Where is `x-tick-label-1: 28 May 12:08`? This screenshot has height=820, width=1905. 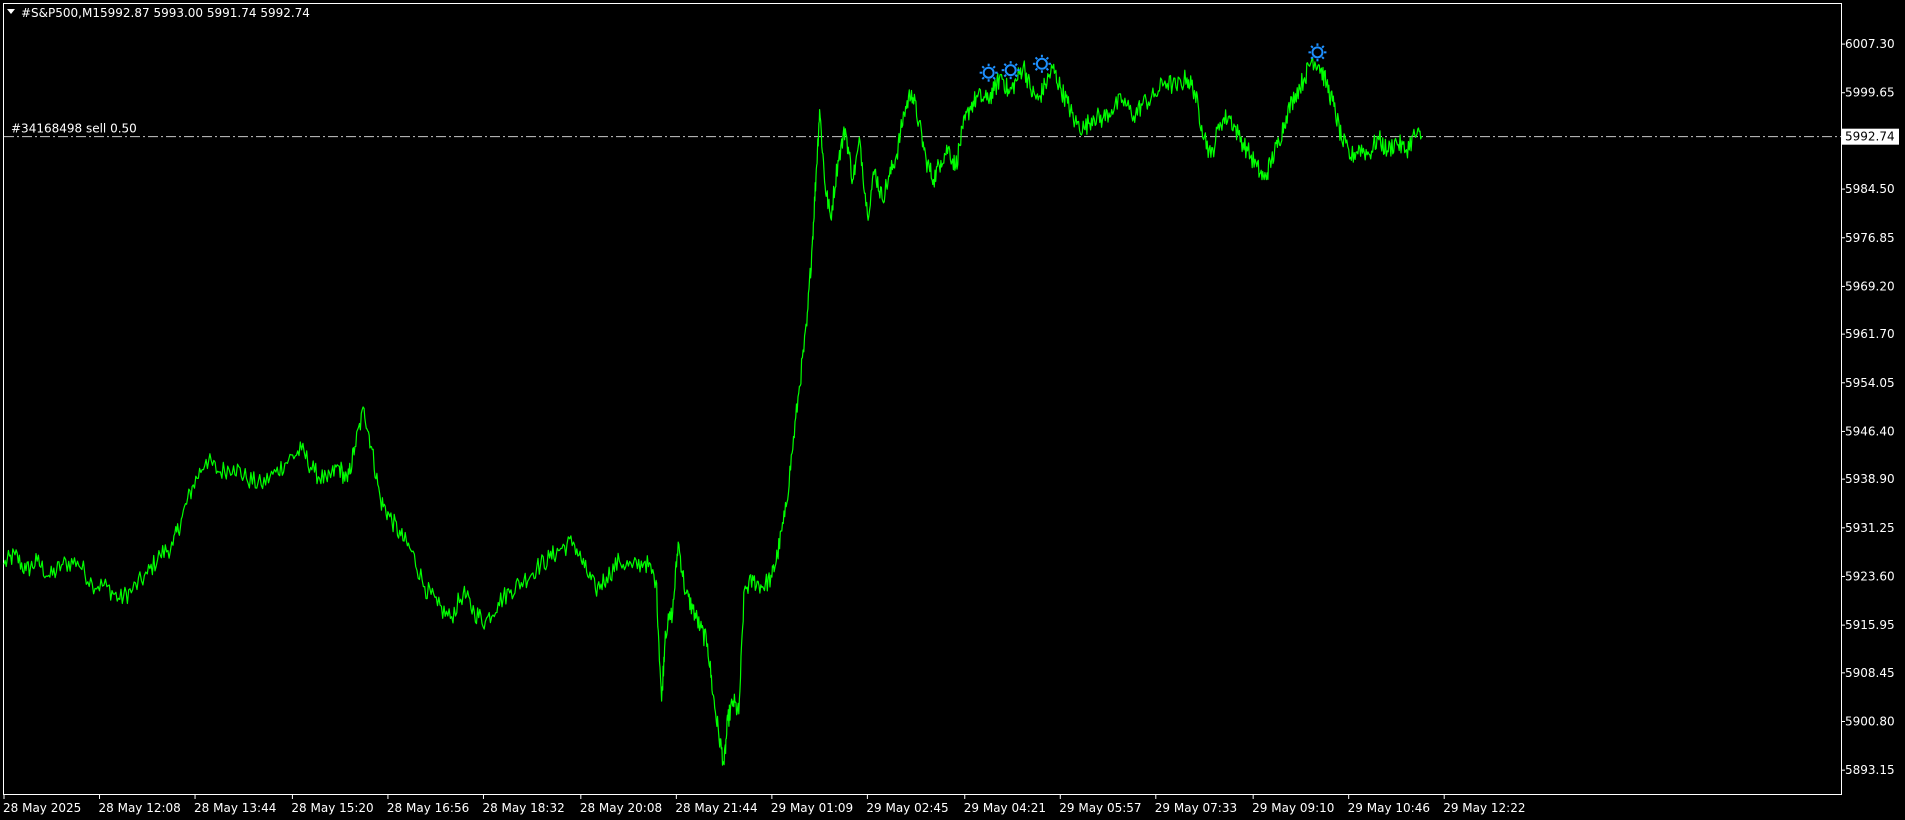 x-tick-label-1: 28 May 12:08 is located at coordinates (140, 808).